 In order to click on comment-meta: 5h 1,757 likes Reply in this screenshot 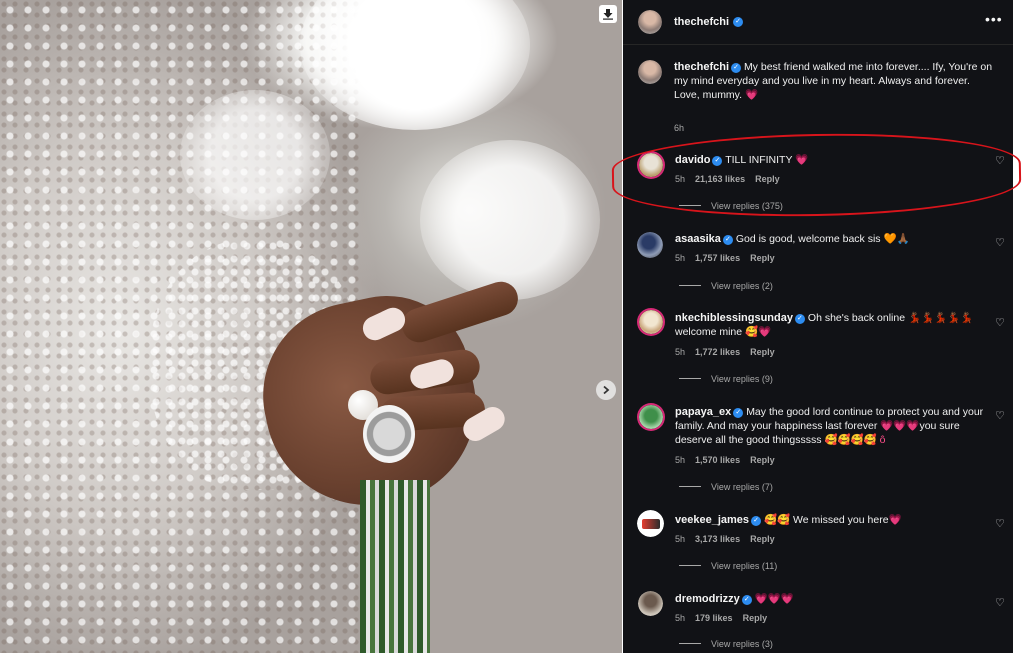, I will do `click(725, 258)`.